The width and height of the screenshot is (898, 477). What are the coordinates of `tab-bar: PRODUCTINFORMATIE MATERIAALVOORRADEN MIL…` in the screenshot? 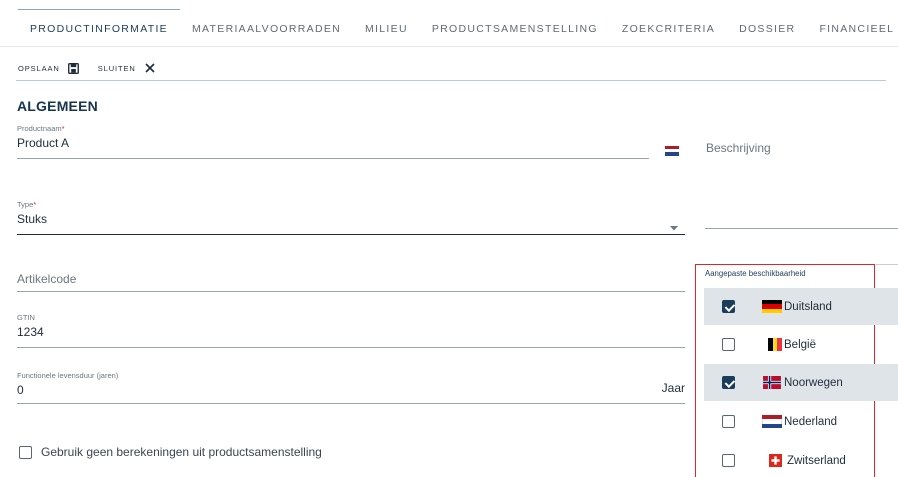 It's located at (458, 23).